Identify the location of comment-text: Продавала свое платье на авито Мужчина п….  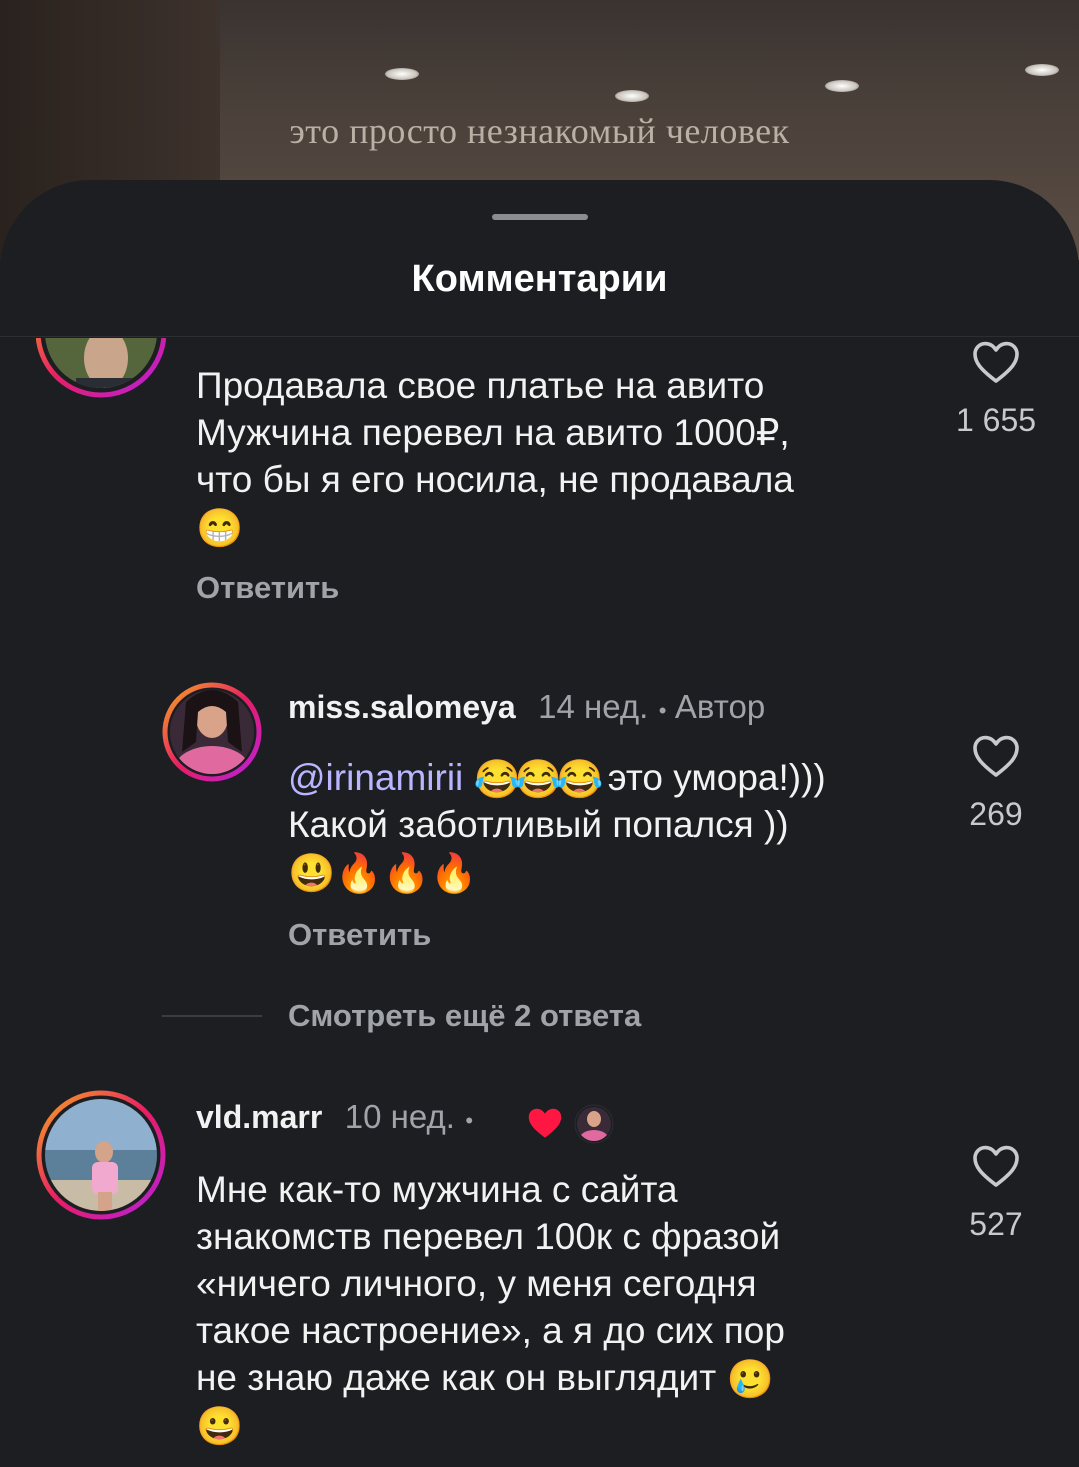
(556, 456).